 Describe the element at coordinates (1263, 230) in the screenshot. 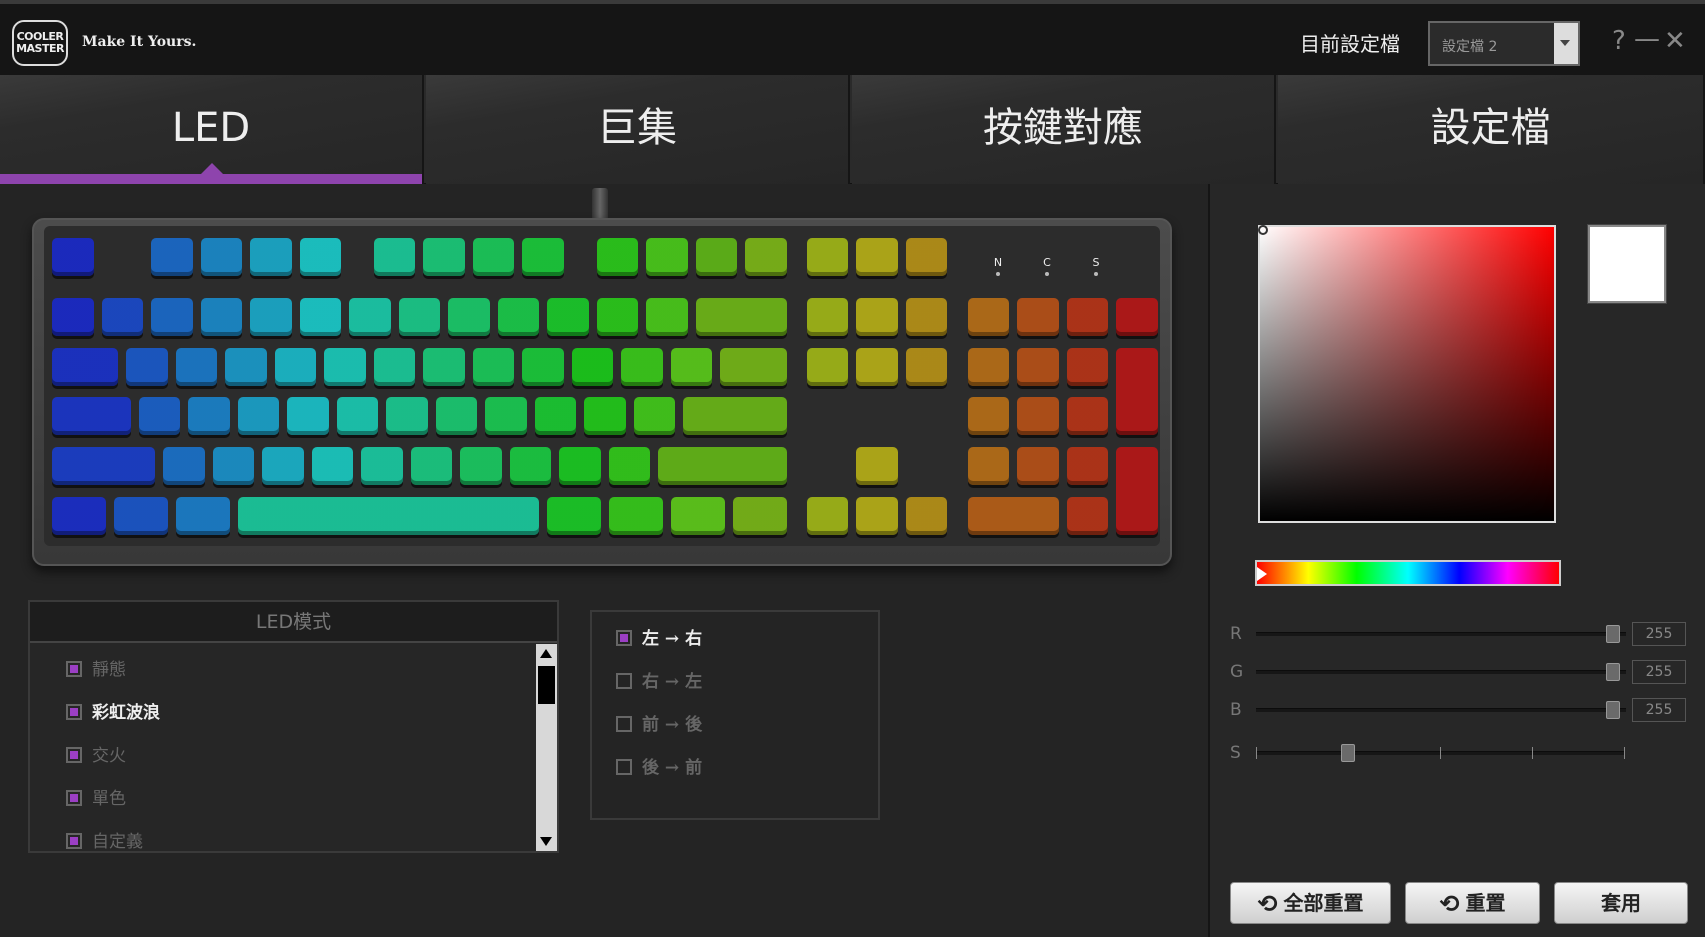

I see `picker-cursor` at that location.